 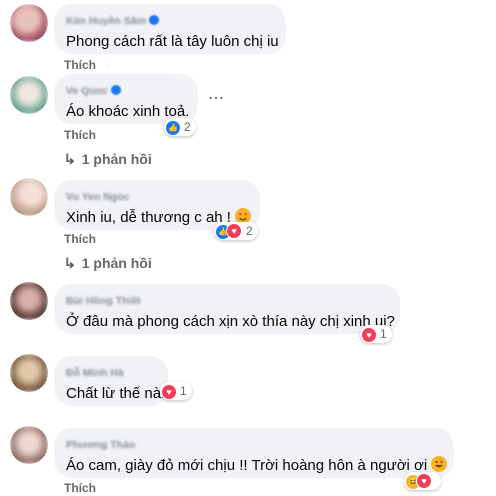 What do you see at coordinates (98, 197) in the screenshot?
I see `comment-author: Vu Yen Ngoc` at bounding box center [98, 197].